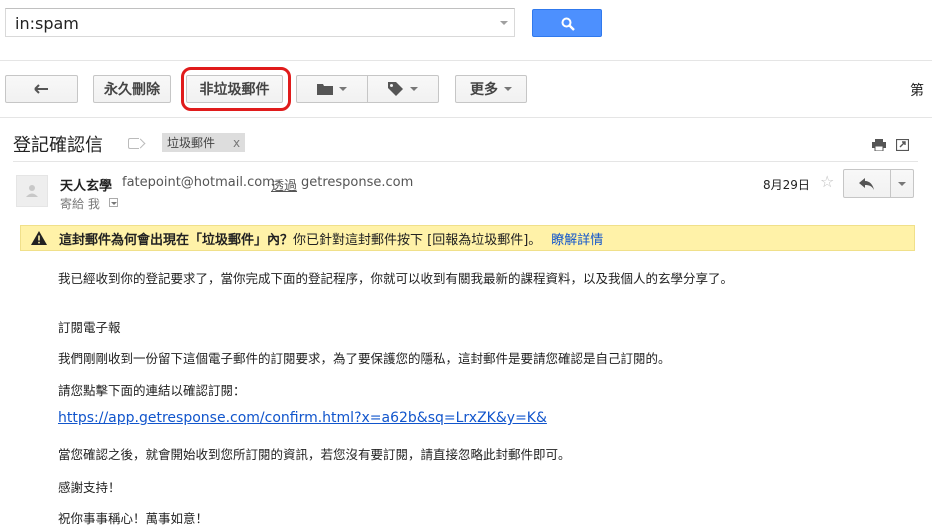  I want to click on folder-icon, so click(325, 89).